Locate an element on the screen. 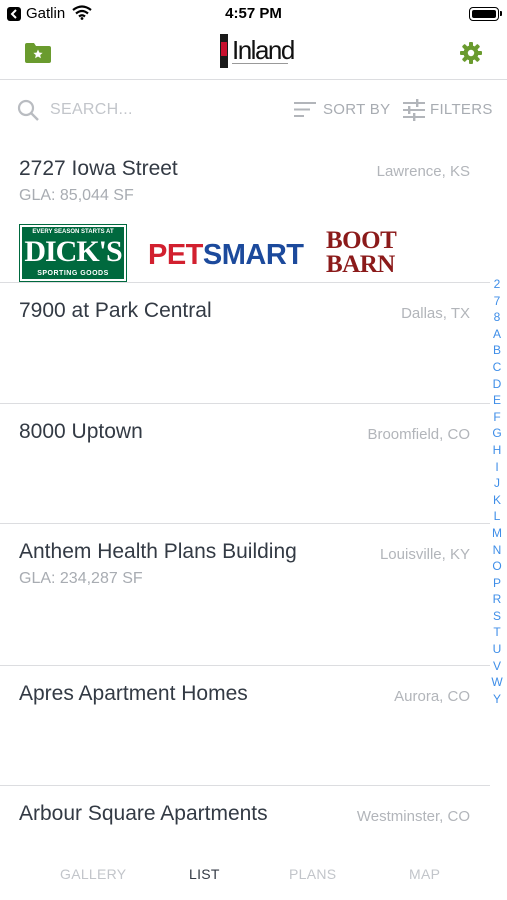 The height and width of the screenshot is (900, 507). index-letter: N is located at coordinates (497, 550).